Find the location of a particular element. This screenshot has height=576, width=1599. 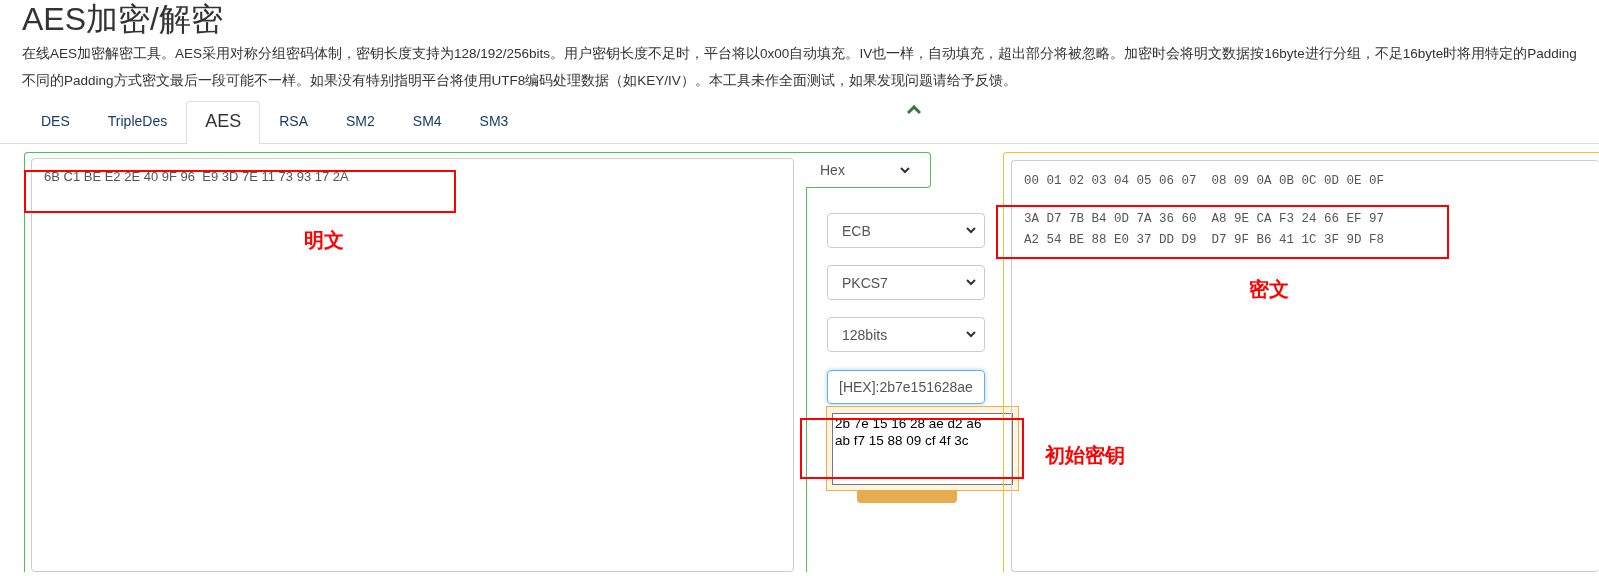

tab: SM4 is located at coordinates (427, 122).